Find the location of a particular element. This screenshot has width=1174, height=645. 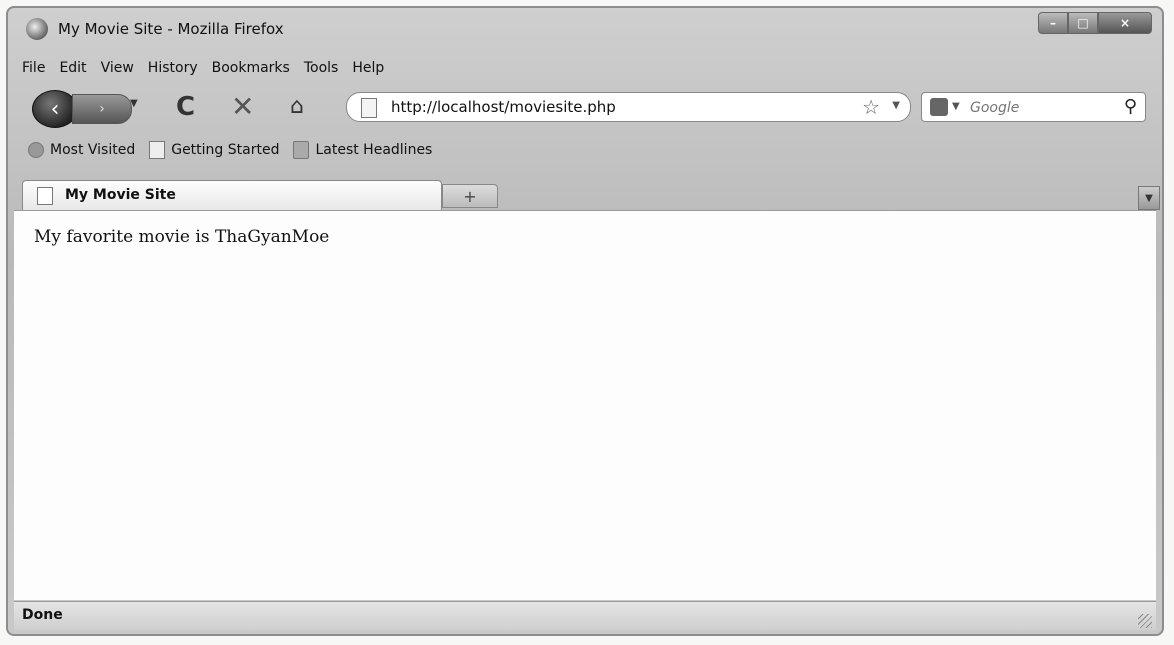

search-engine-dropdown-icon: ▼ is located at coordinates (956, 106).